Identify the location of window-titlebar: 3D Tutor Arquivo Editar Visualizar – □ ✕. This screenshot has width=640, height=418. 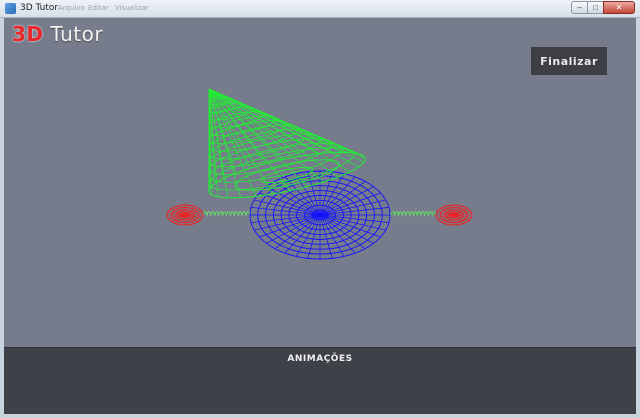
(320, 9).